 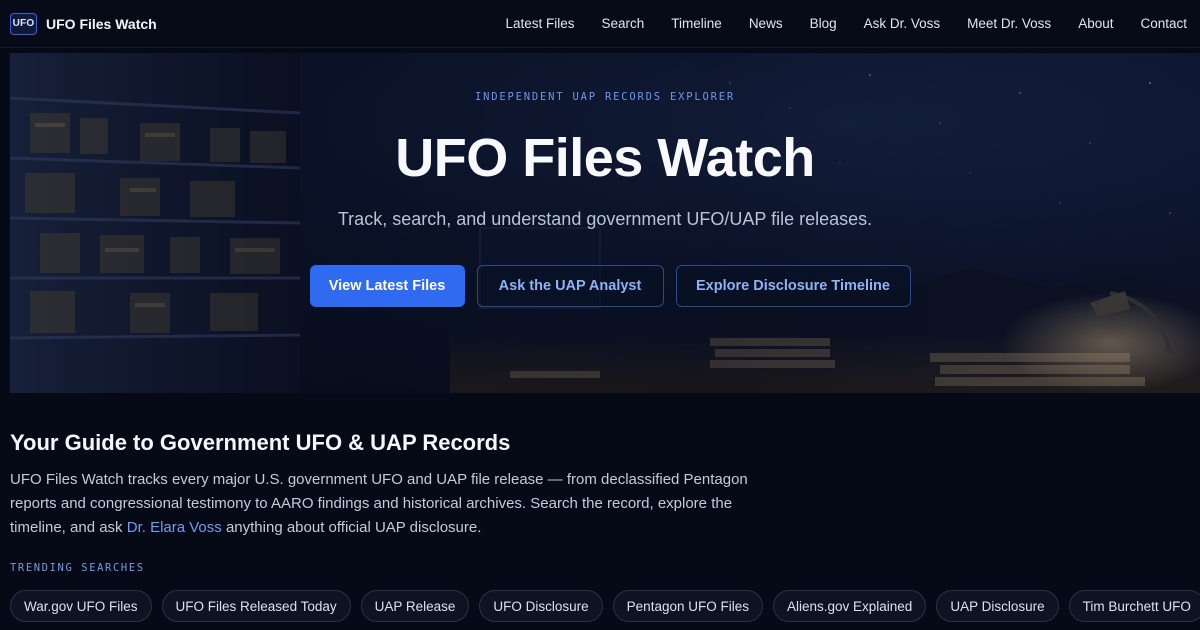 What do you see at coordinates (1095, 23) in the screenshot?
I see `nav-link-about: About` at bounding box center [1095, 23].